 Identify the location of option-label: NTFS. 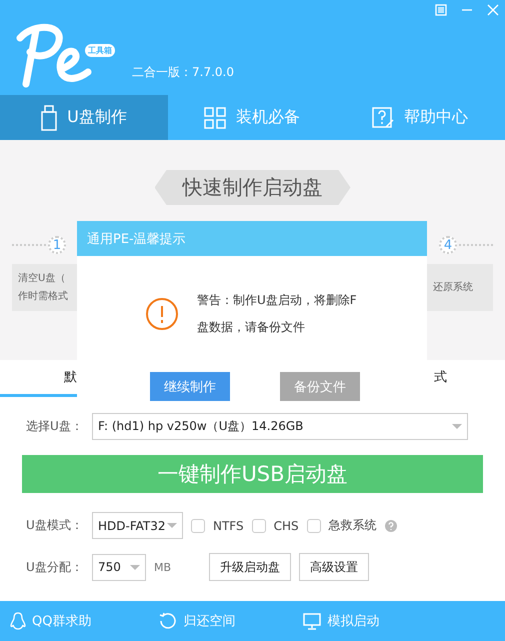
(228, 525).